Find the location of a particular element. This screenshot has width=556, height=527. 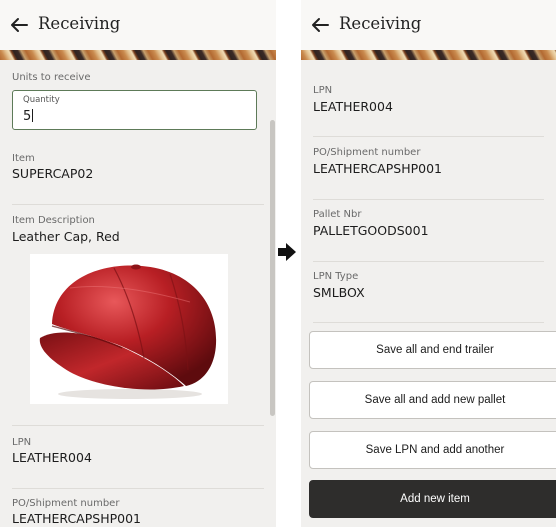

quantity-field: Quantity 5 is located at coordinates (134, 110).